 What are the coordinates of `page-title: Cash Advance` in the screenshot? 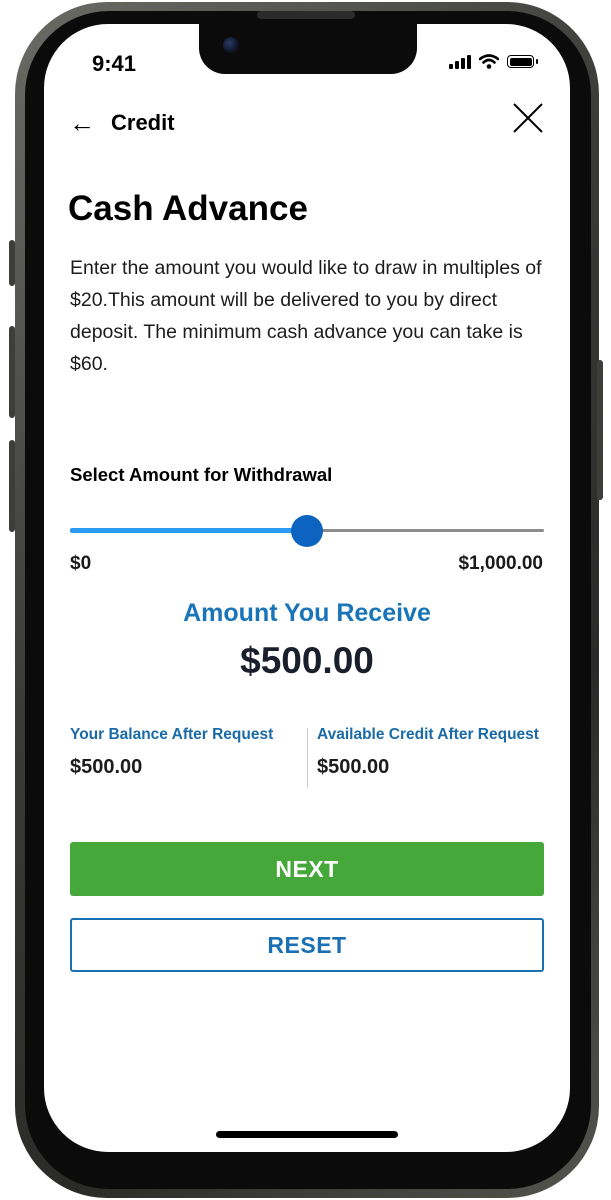 It's located at (188, 208).